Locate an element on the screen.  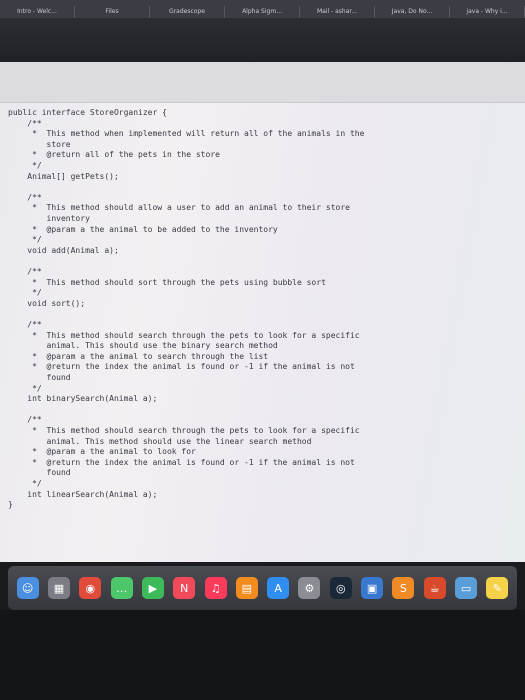
code-line: void sort(); is located at coordinates (47, 303).